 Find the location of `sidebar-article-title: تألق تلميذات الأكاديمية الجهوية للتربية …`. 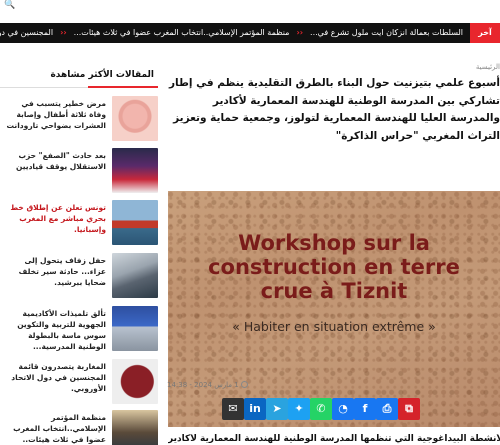

sidebar-article-title: تألق تلميذات الأكاديمية الجهوية للتربية … is located at coordinates (55, 330).